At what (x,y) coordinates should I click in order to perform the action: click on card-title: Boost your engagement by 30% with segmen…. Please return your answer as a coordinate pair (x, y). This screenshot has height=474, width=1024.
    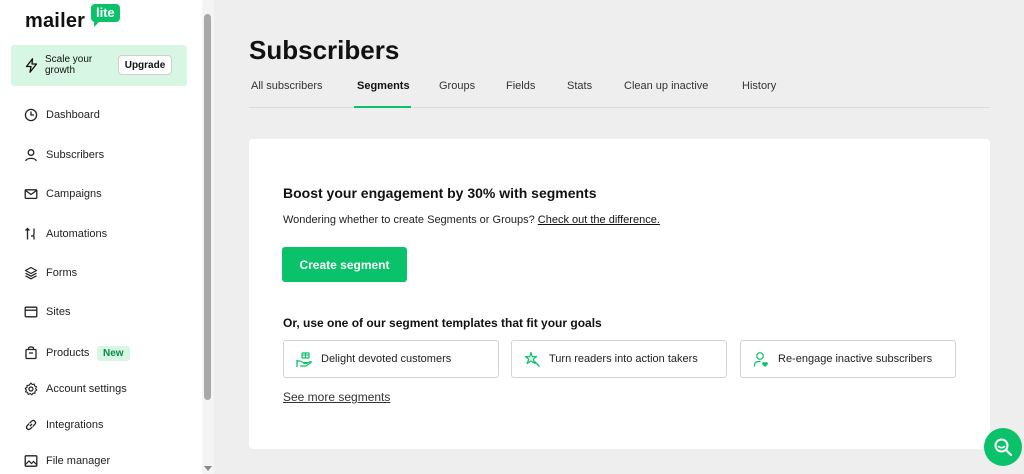
    Looking at the image, I should click on (440, 193).